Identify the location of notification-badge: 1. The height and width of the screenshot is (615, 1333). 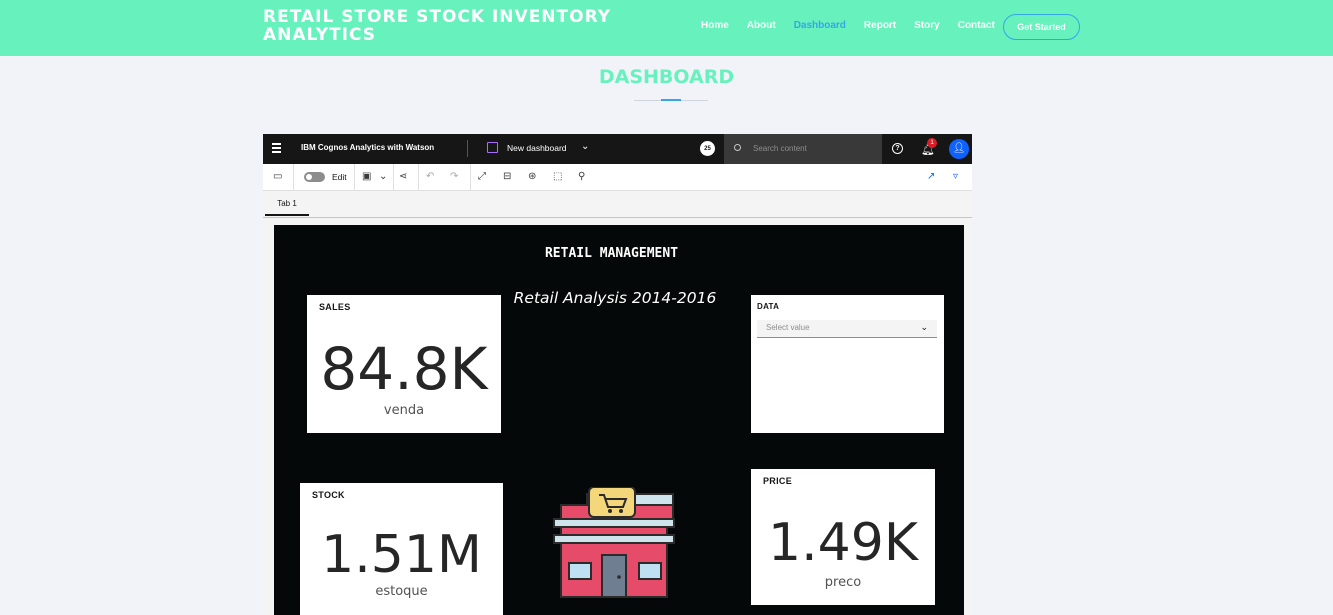
(932, 143).